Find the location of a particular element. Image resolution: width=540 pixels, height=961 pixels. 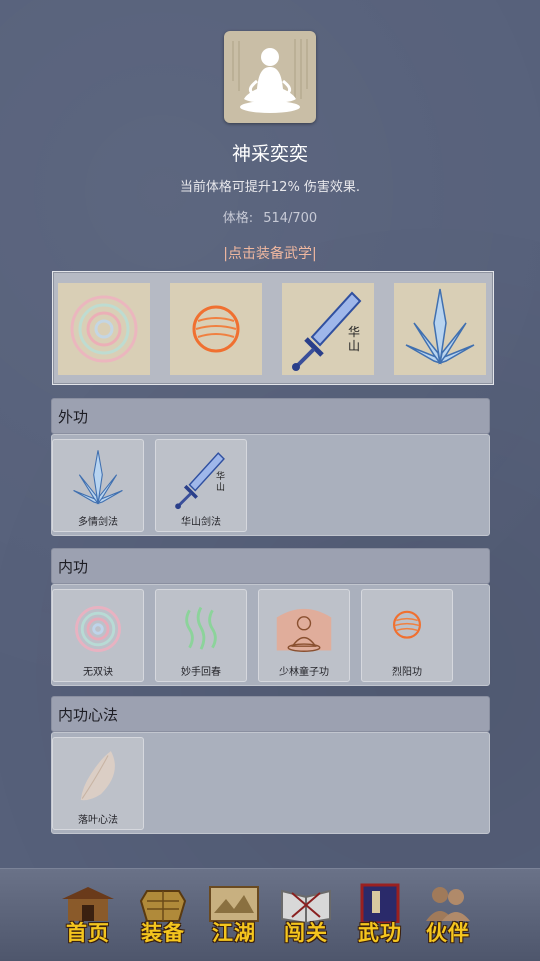

section-header-internal: 内功 is located at coordinates (270, 566).